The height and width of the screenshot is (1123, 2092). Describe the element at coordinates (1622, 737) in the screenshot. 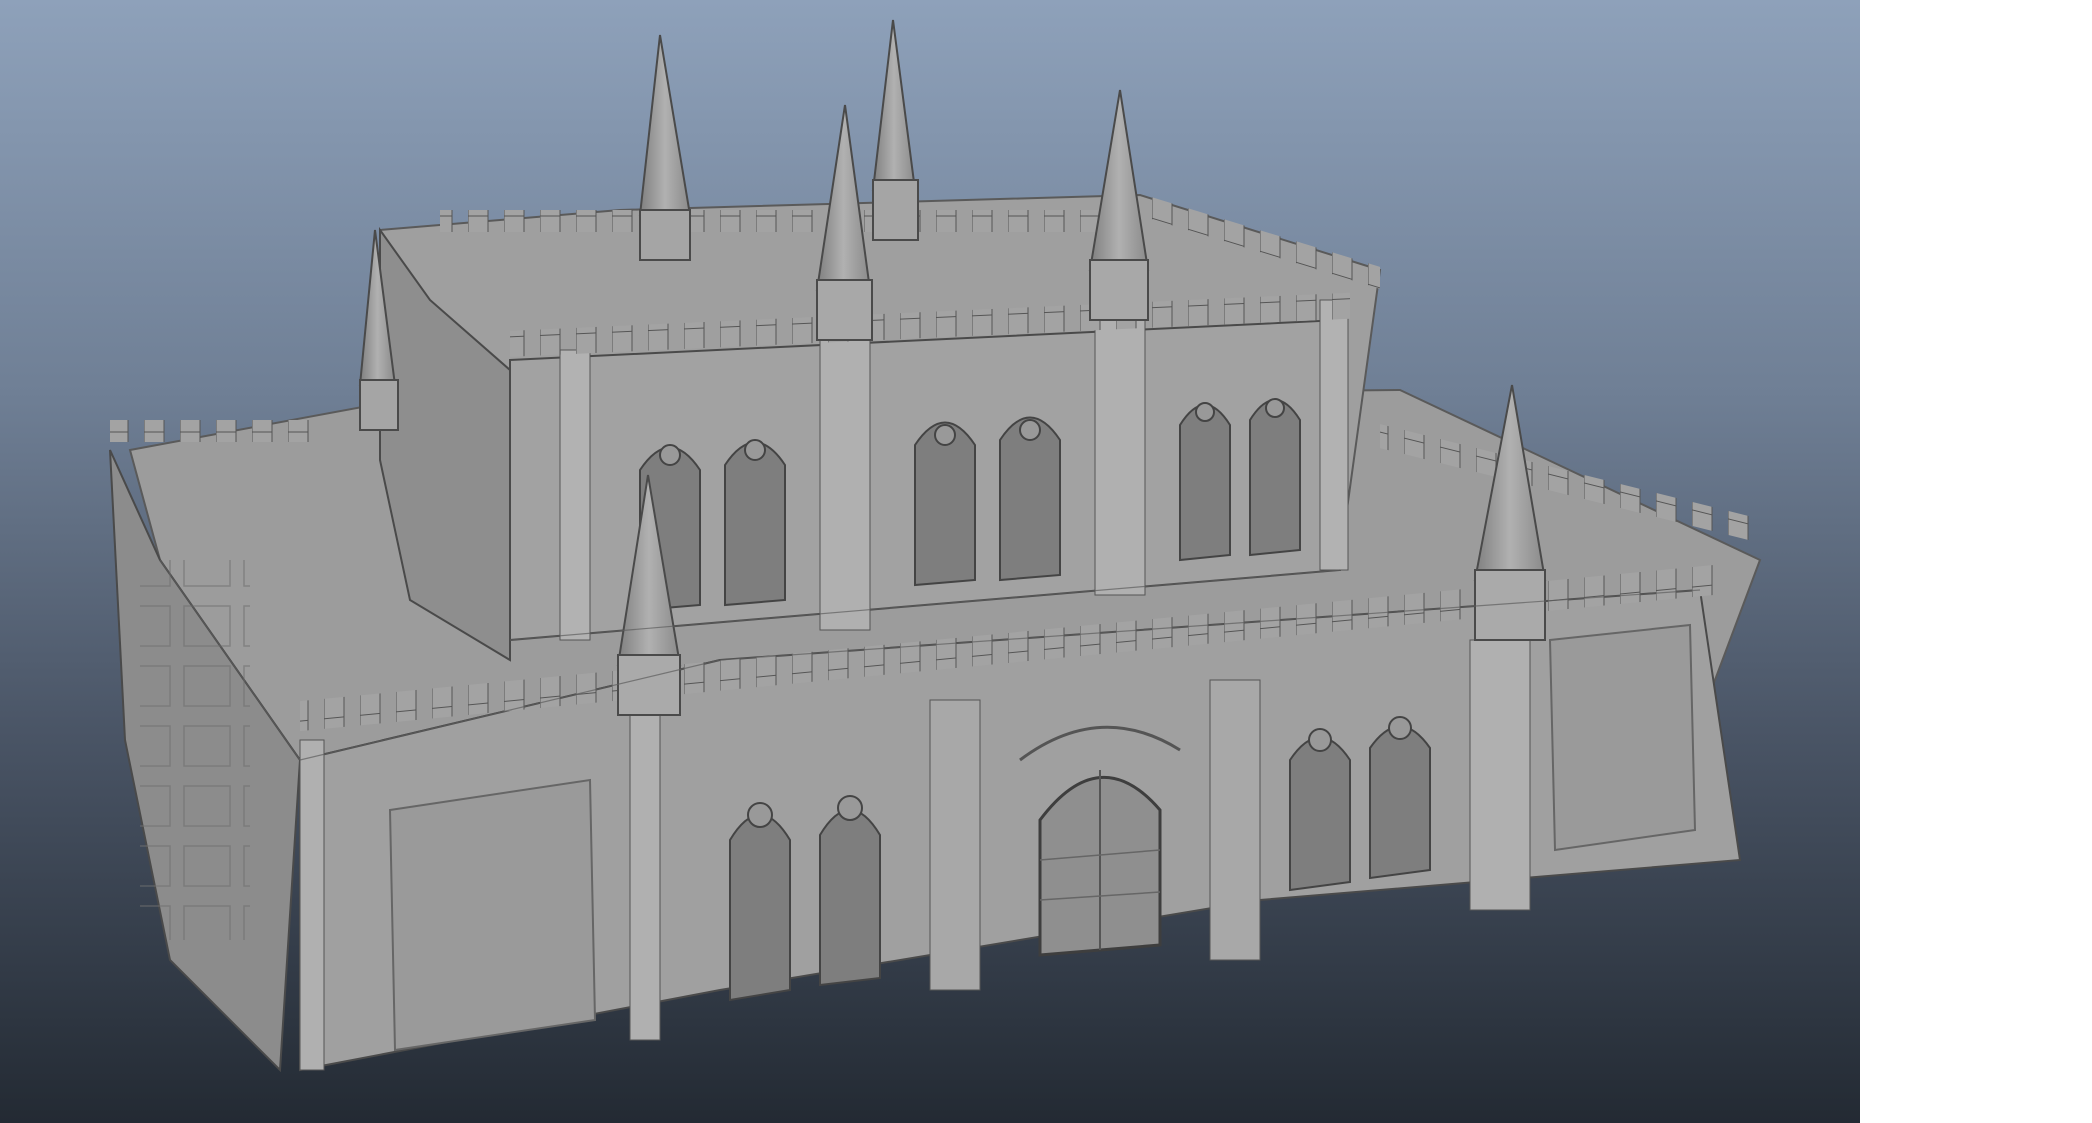

I see `front-right-panel` at that location.